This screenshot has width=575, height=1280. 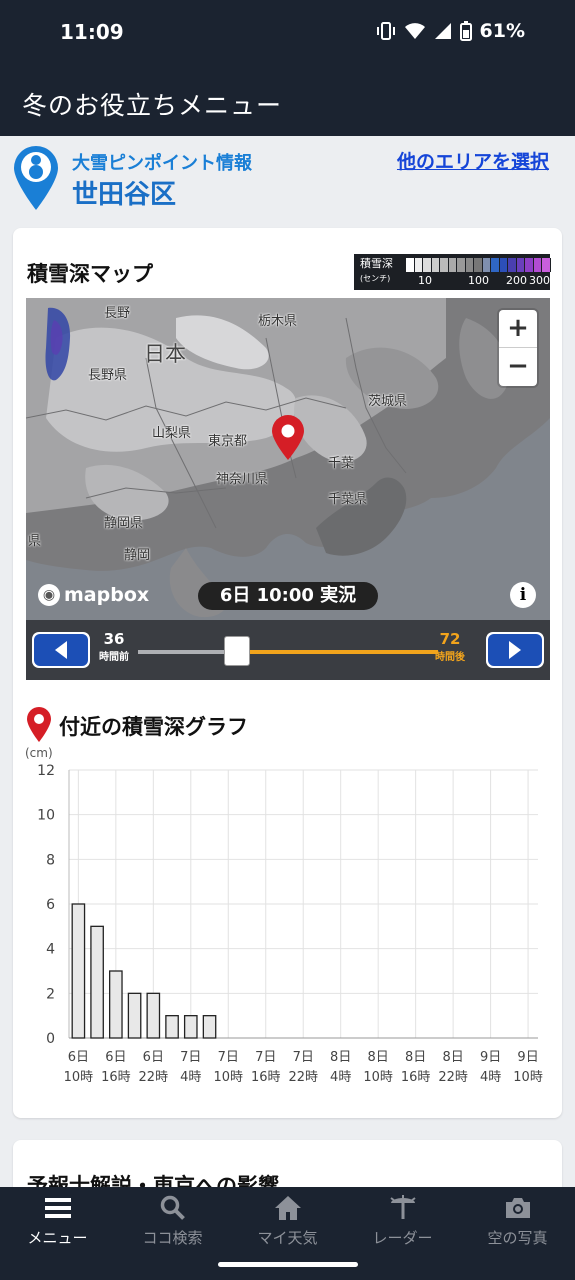 I want to click on camera-icon, so click(x=517, y=1208).